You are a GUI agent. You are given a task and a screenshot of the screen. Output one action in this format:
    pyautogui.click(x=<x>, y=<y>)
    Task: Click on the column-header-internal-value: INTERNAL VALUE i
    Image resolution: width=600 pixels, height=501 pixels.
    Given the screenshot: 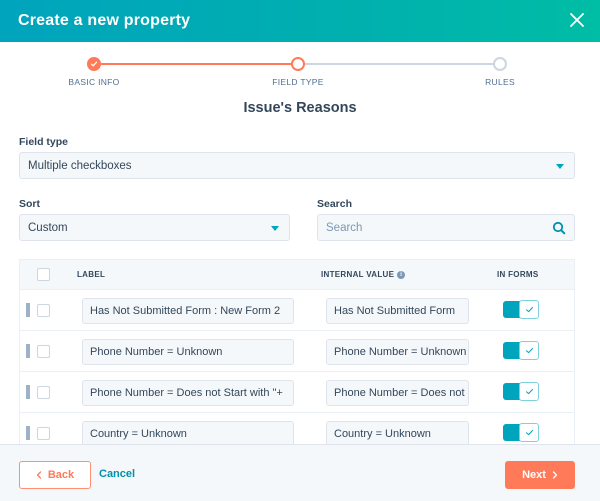 What is the action you would take?
    pyautogui.click(x=363, y=274)
    